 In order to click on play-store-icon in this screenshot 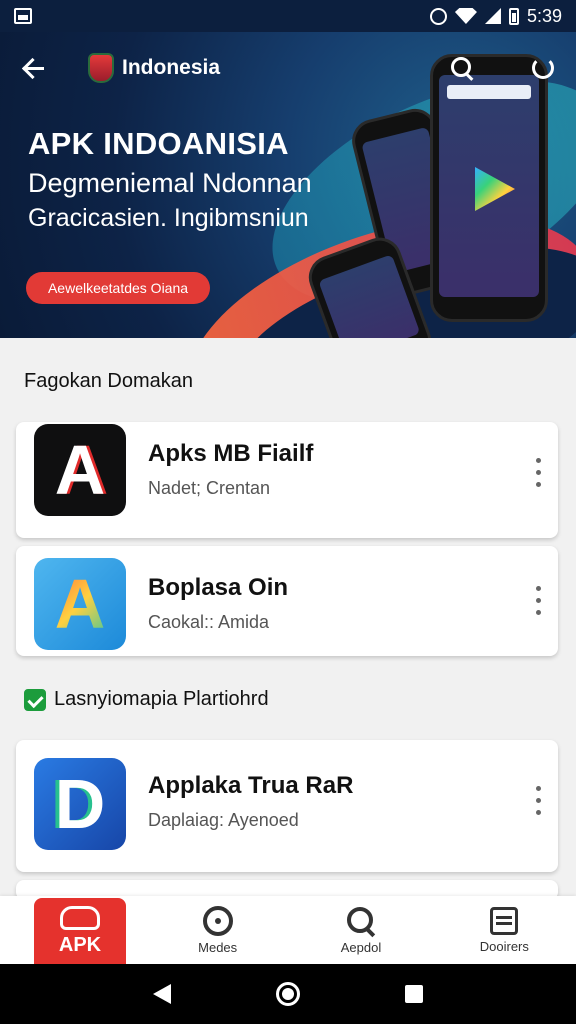, I will do `click(495, 189)`.